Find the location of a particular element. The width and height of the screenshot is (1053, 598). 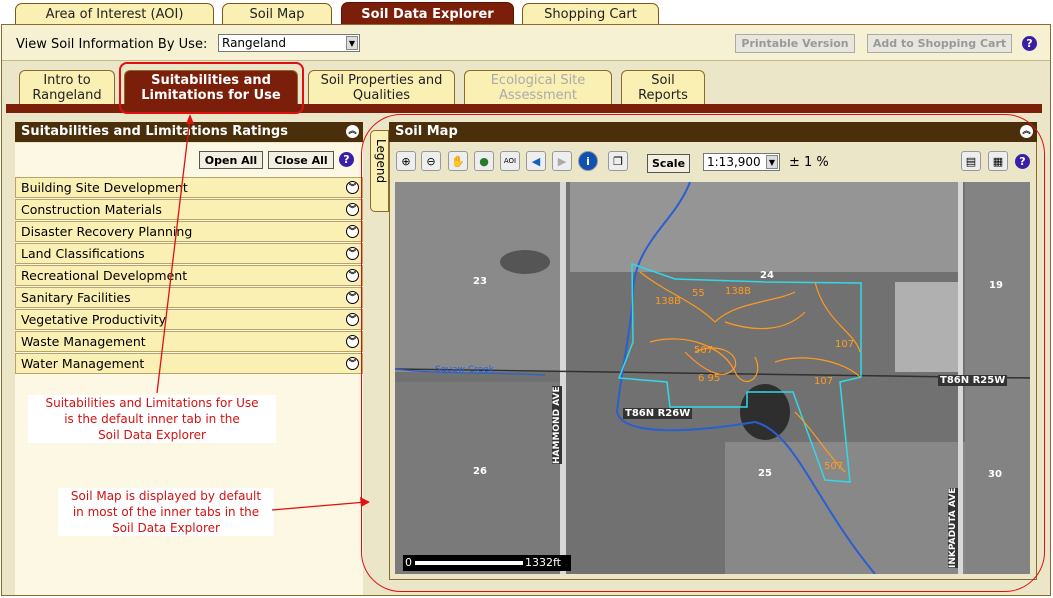

annotation-arrows is located at coordinates (263, 312).